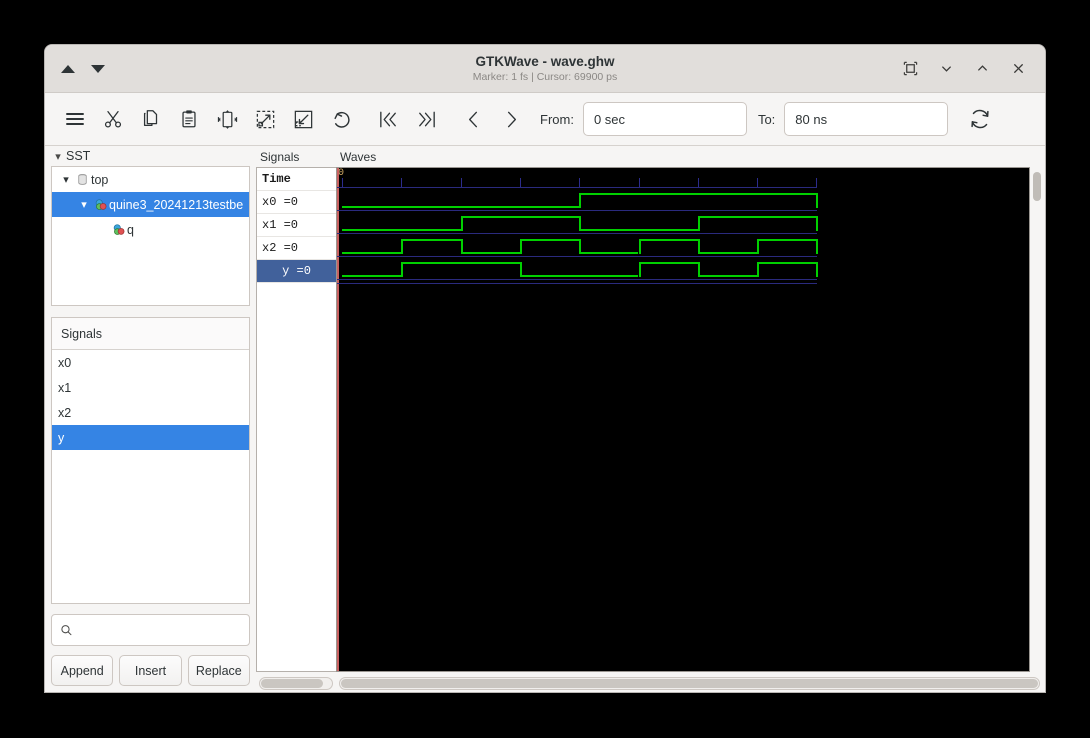 The image size is (1090, 738). Describe the element at coordinates (150, 412) in the screenshot. I see `list-item: x2` at that location.